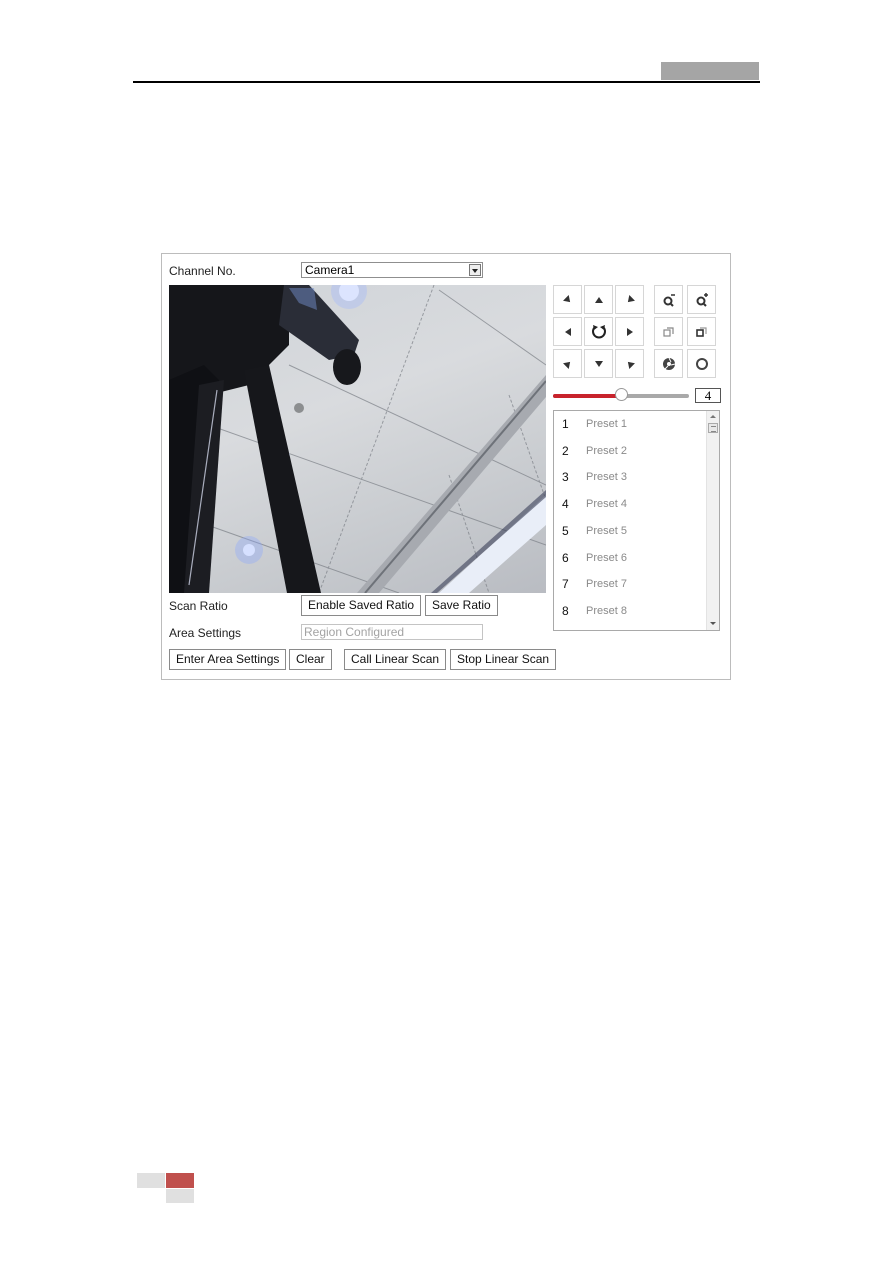  What do you see at coordinates (606, 557) in the screenshot?
I see `preset-name: Preset 6` at bounding box center [606, 557].